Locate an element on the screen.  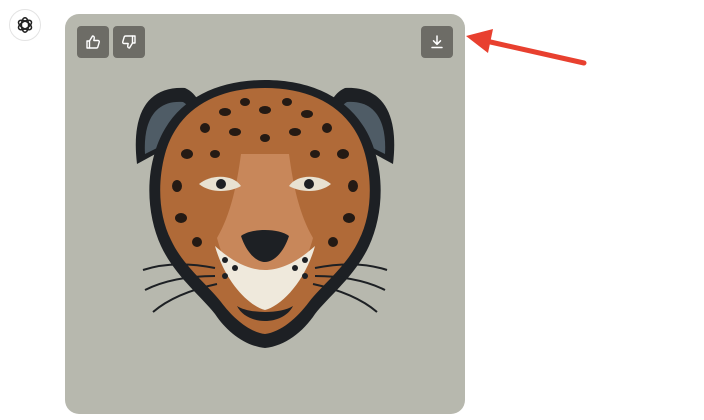
thumbs-down-icon is located at coordinates (129, 42).